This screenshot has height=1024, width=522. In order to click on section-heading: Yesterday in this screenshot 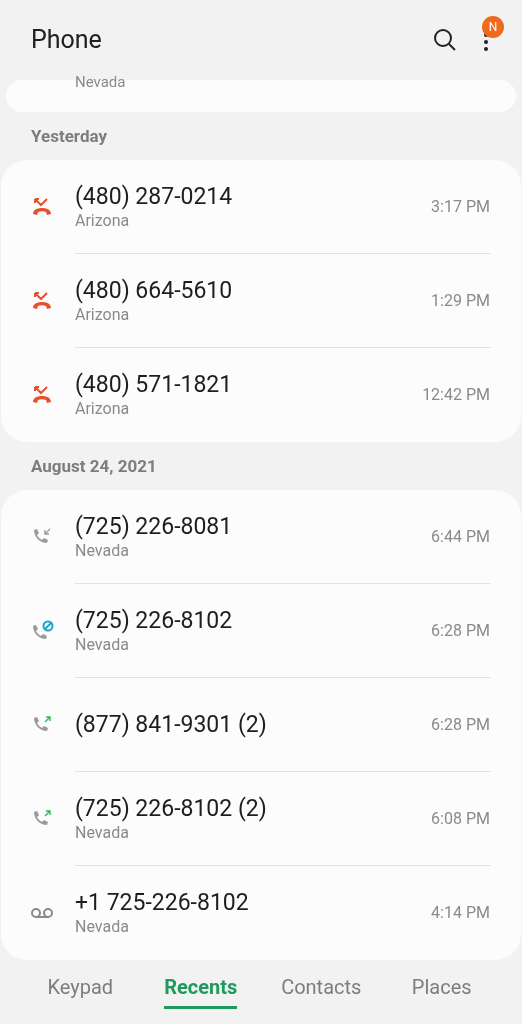, I will do `click(69, 137)`.